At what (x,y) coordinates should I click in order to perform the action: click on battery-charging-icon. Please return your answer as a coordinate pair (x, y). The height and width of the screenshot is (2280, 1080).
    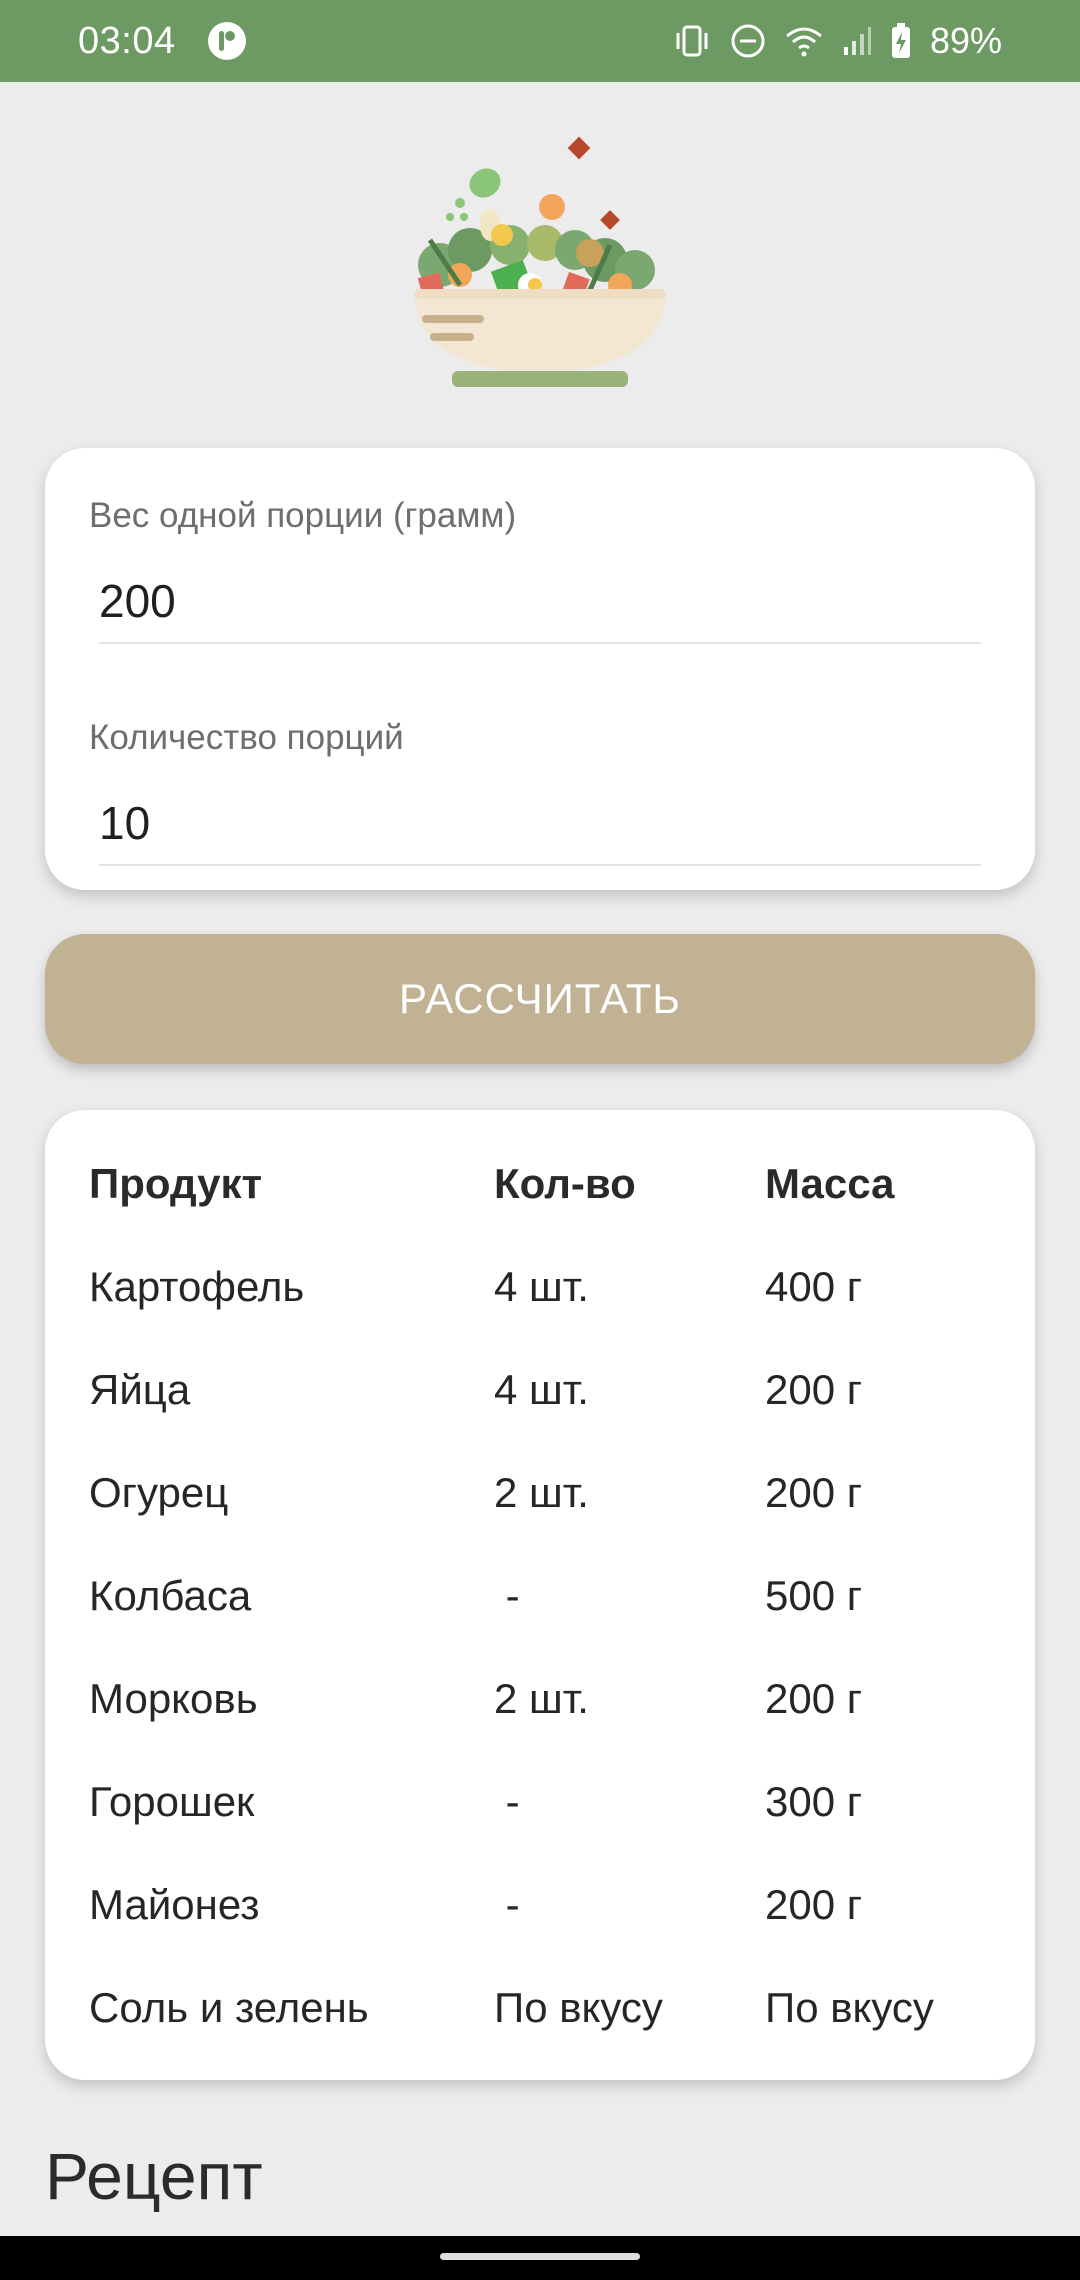
    Looking at the image, I should click on (901, 41).